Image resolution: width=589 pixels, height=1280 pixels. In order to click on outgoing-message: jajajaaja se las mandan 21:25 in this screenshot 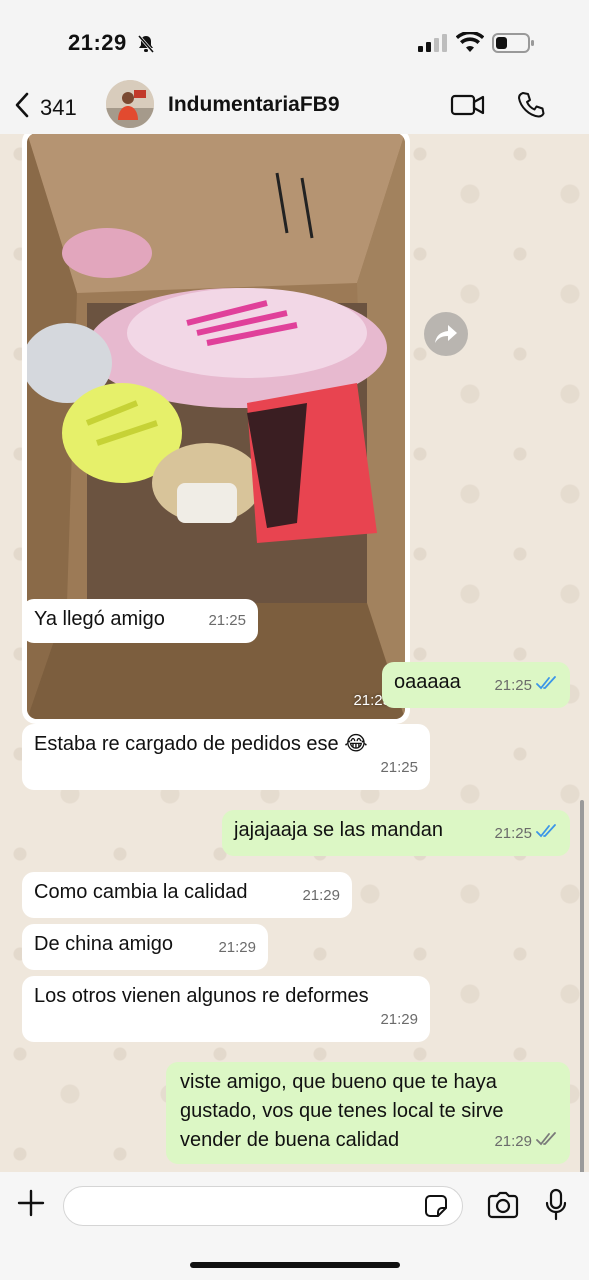, I will do `click(396, 833)`.